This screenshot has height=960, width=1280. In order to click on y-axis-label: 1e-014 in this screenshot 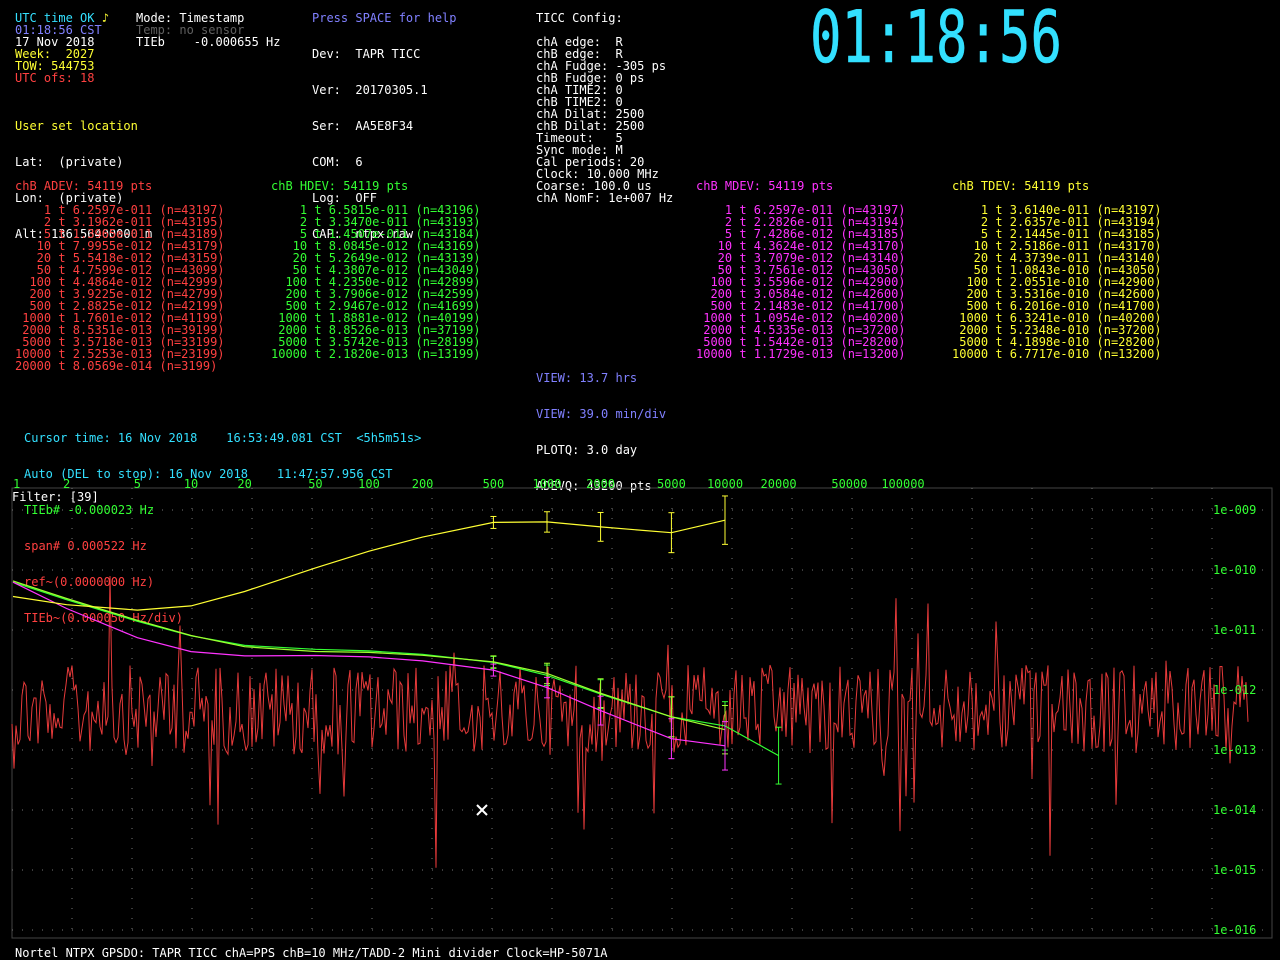, I will do `click(1234, 810)`.